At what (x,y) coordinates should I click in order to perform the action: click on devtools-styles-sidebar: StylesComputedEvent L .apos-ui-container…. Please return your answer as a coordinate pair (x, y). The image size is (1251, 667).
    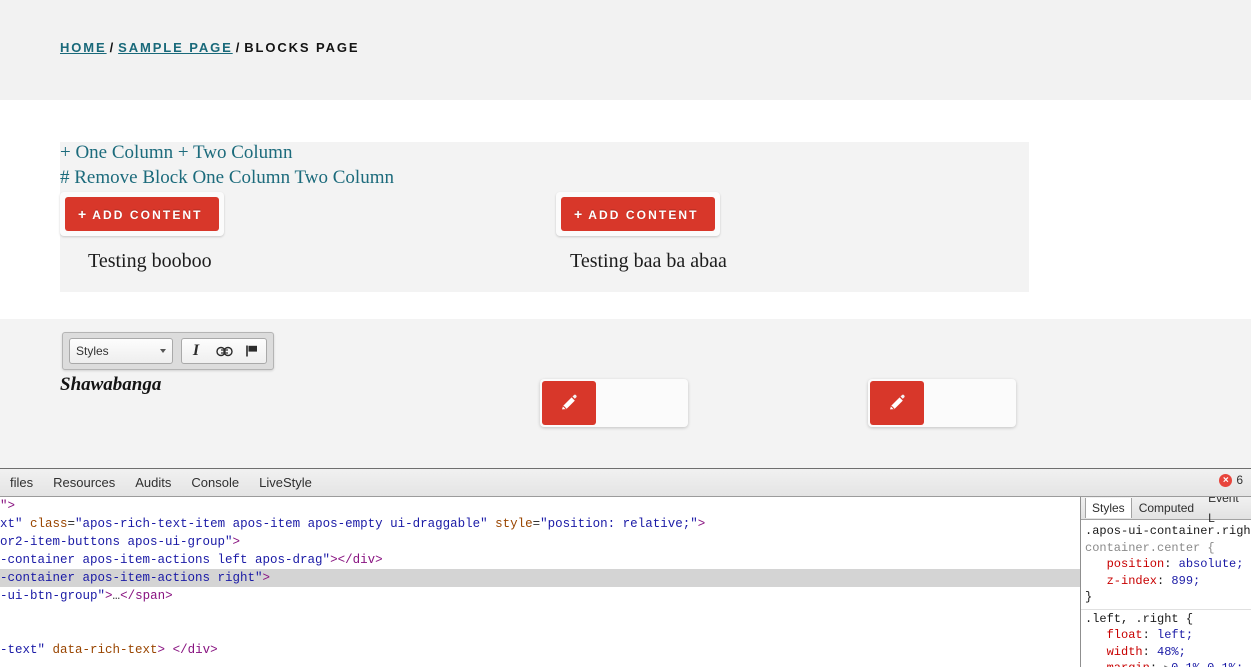
    Looking at the image, I should click on (1166, 582).